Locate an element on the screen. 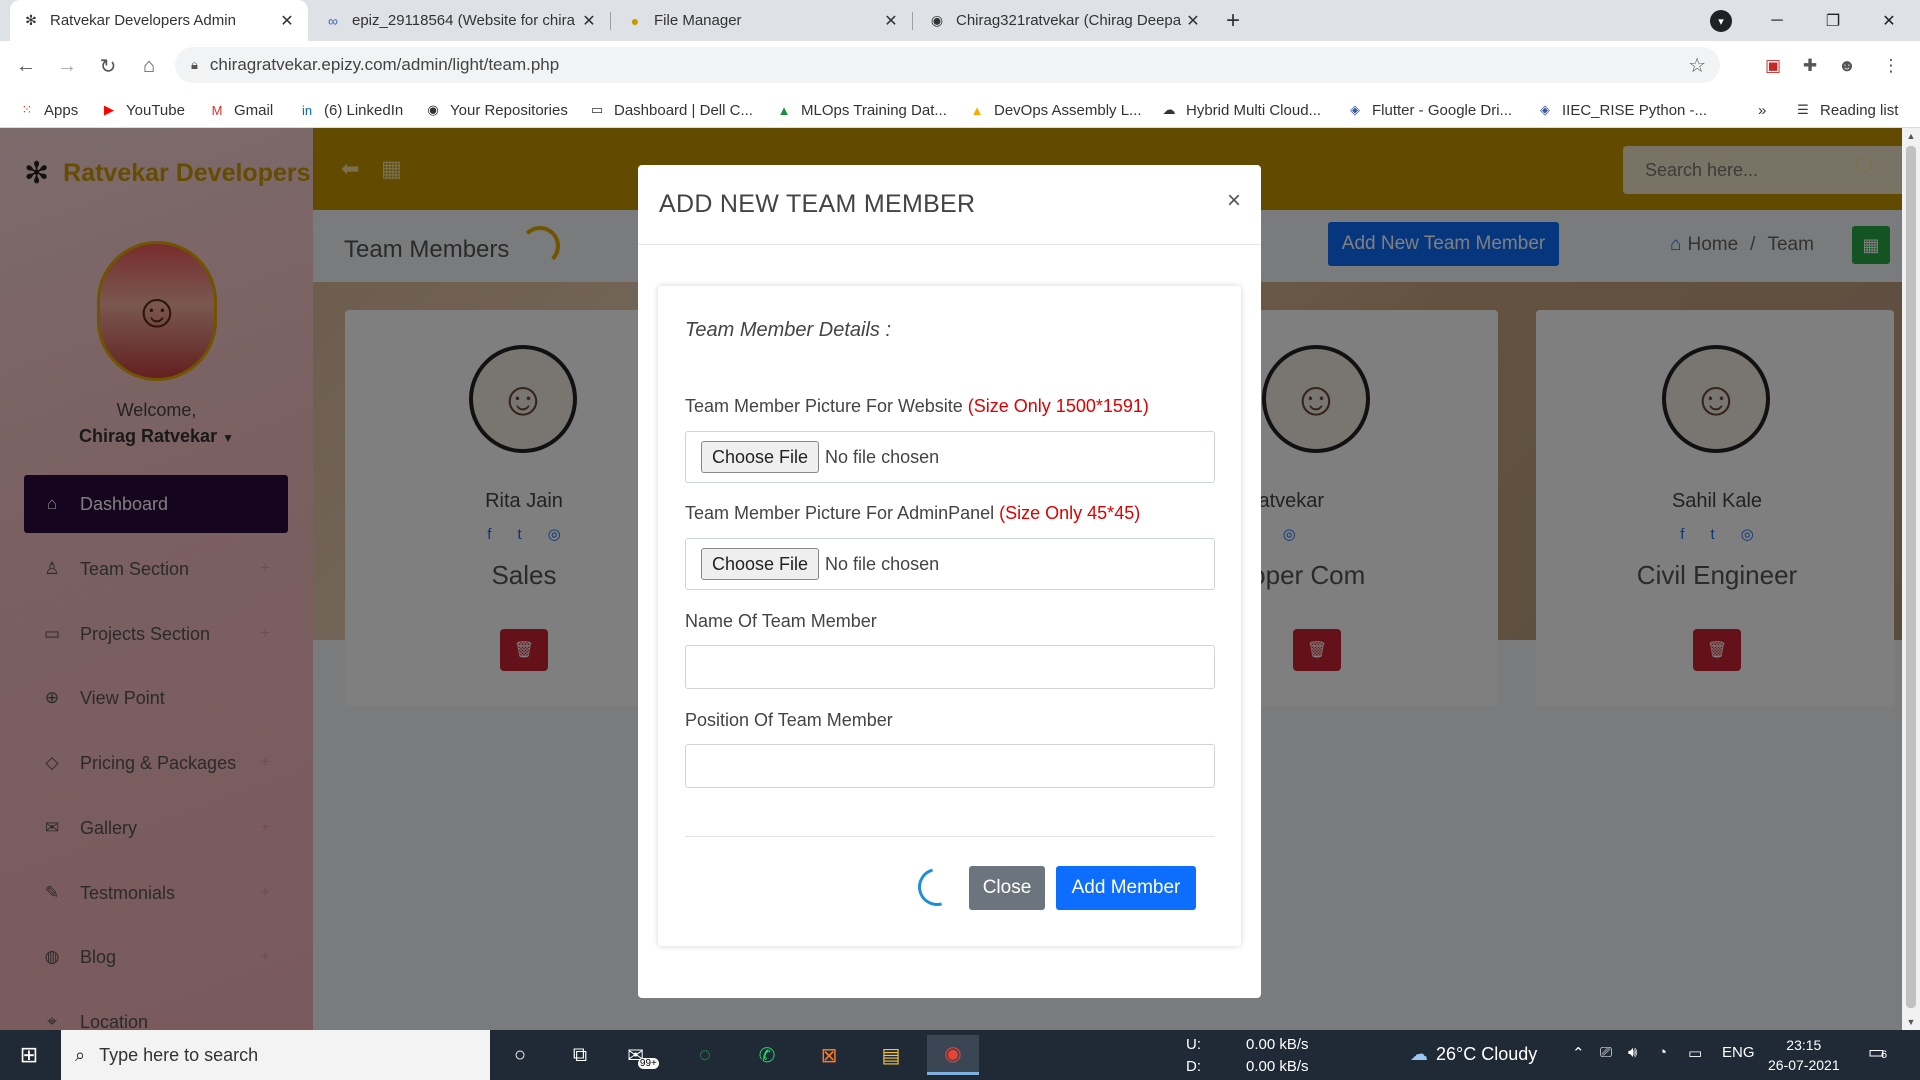 This screenshot has height=1080, width=1920. bookmark-label: Apps is located at coordinates (61, 110).